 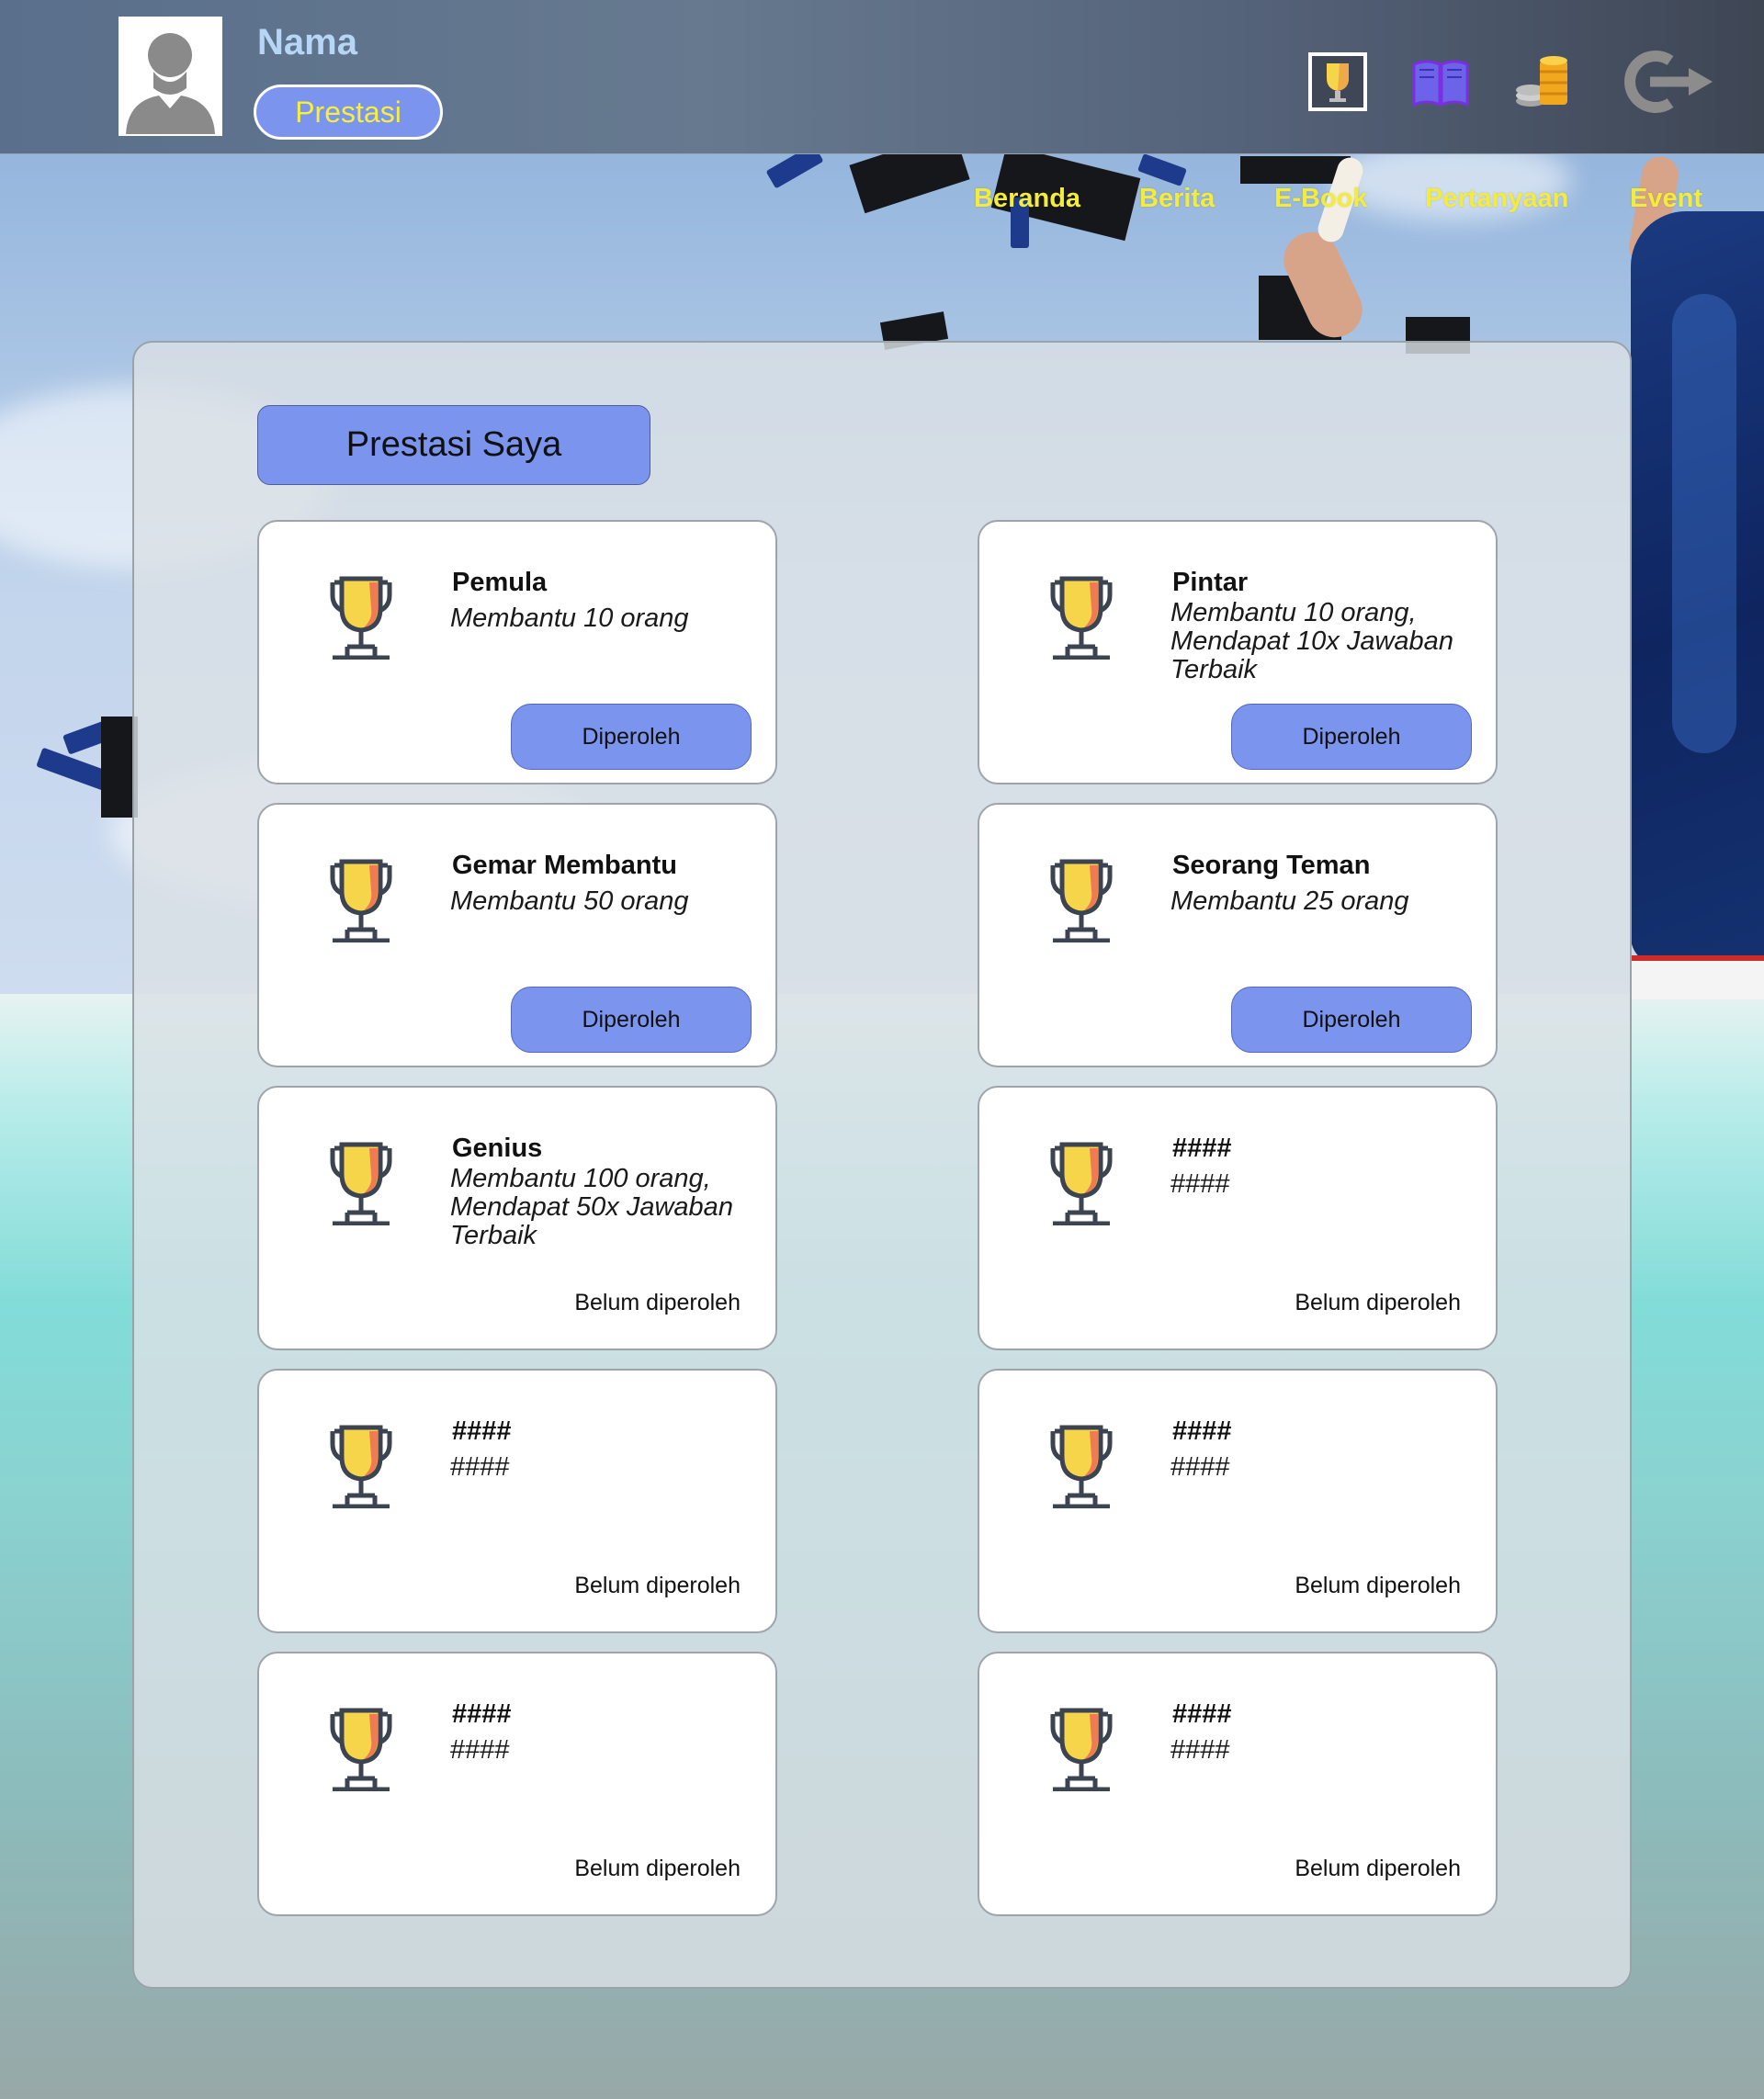 What do you see at coordinates (1271, 865) in the screenshot?
I see `achievement-title: Seorang Teman` at bounding box center [1271, 865].